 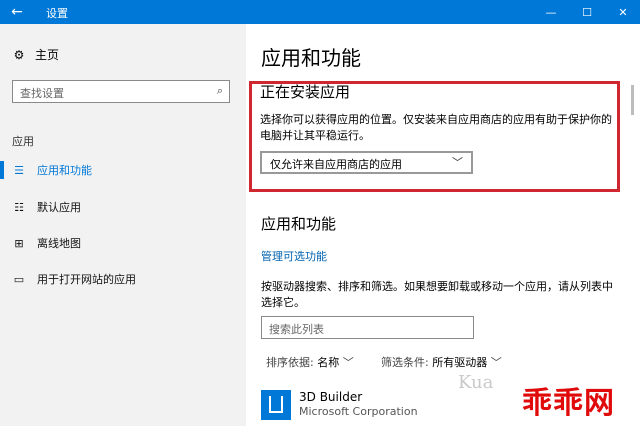 What do you see at coordinates (336, 164) in the screenshot?
I see `select-value: 仅允许来自应用商店的应用` at bounding box center [336, 164].